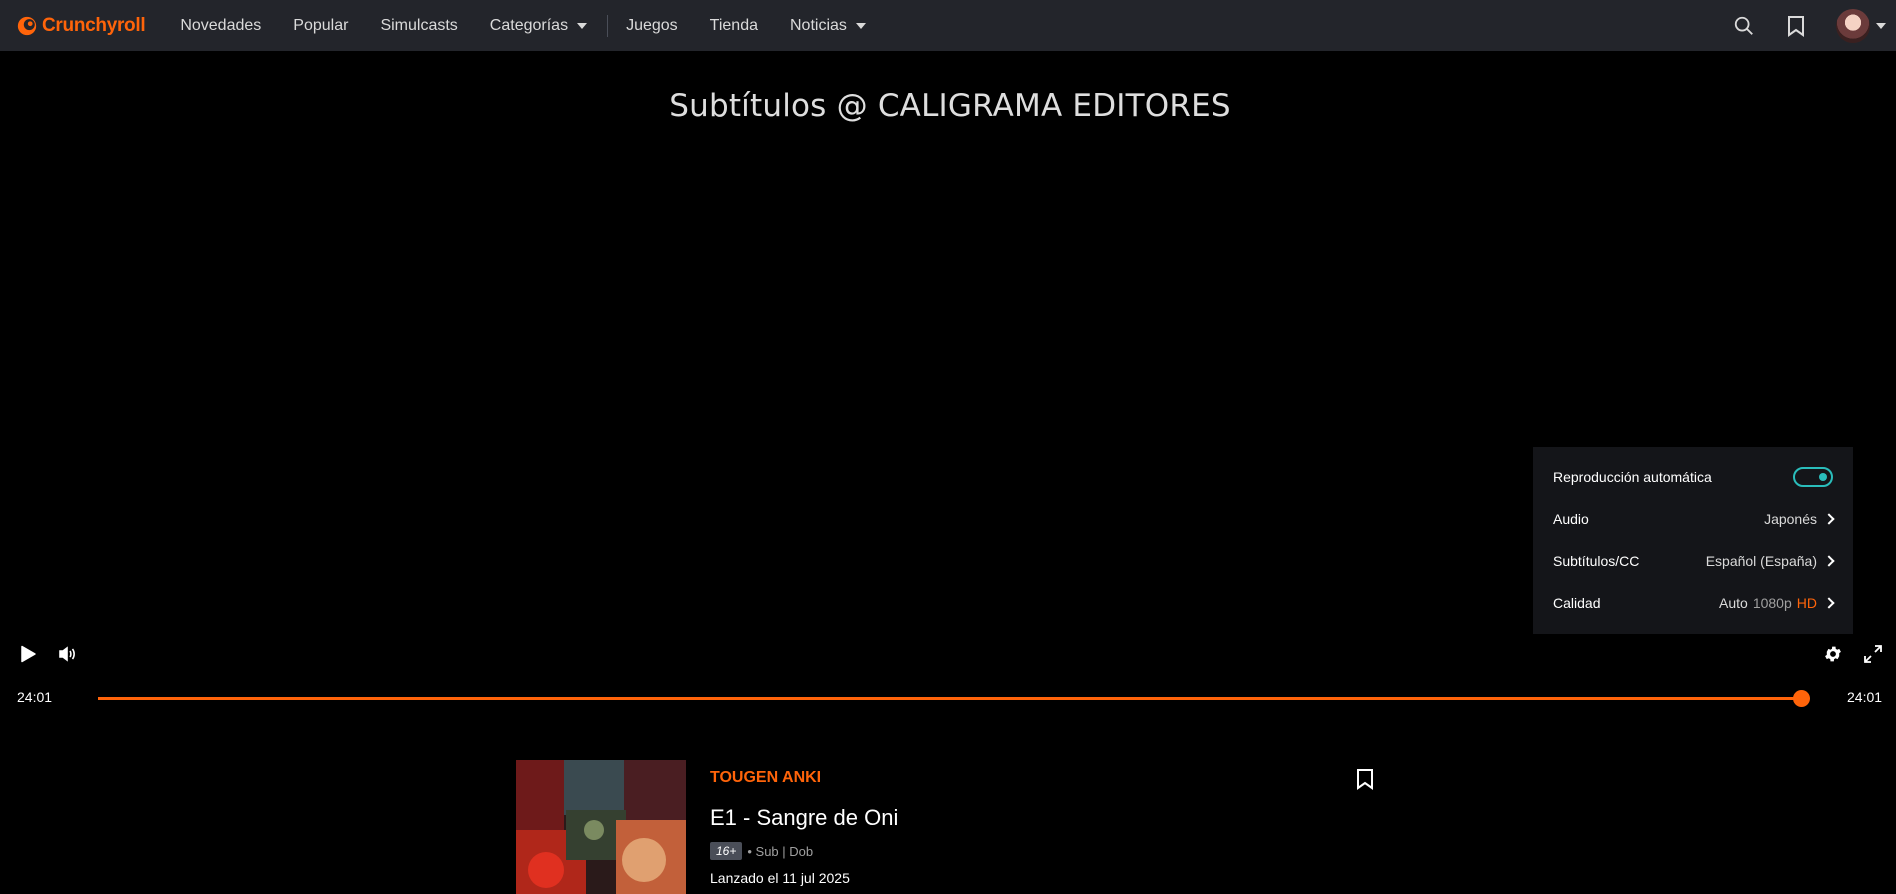 This screenshot has height=894, width=1896. I want to click on crunchyroll-logo-icon, so click(27, 25).